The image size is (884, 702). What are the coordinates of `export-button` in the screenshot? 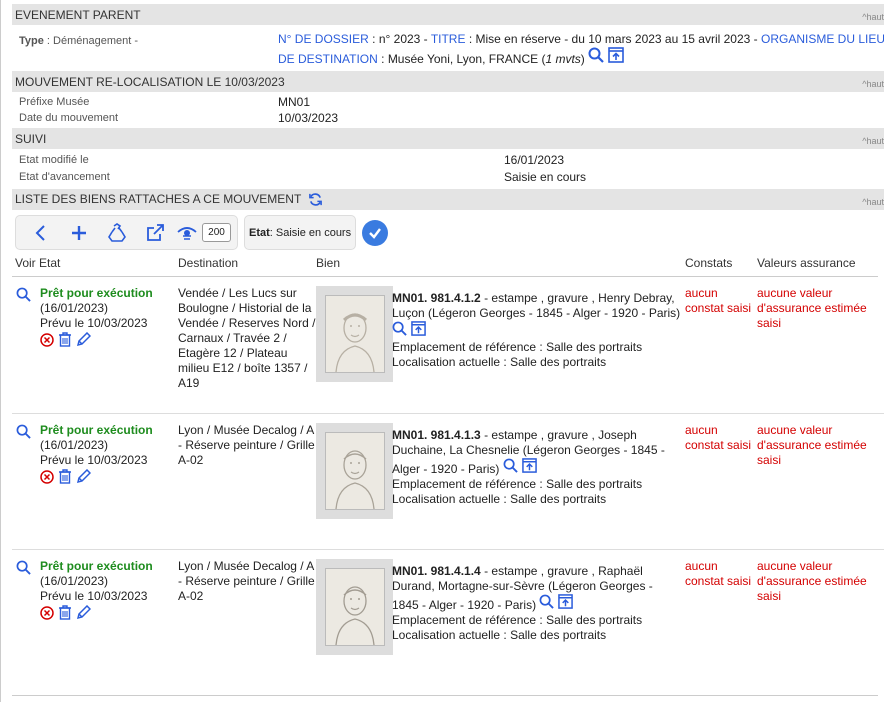 It's located at (155, 233).